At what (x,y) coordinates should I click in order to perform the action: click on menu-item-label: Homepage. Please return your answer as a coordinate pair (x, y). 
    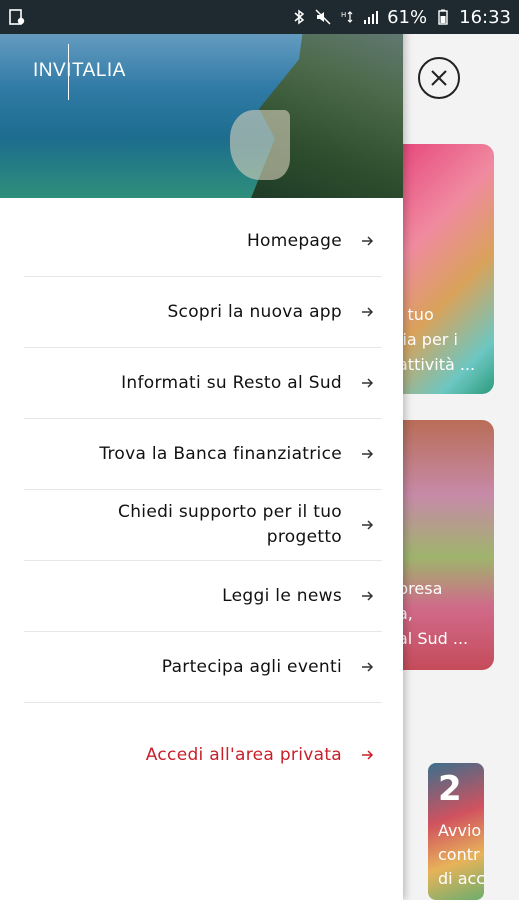
    Looking at the image, I should click on (294, 240).